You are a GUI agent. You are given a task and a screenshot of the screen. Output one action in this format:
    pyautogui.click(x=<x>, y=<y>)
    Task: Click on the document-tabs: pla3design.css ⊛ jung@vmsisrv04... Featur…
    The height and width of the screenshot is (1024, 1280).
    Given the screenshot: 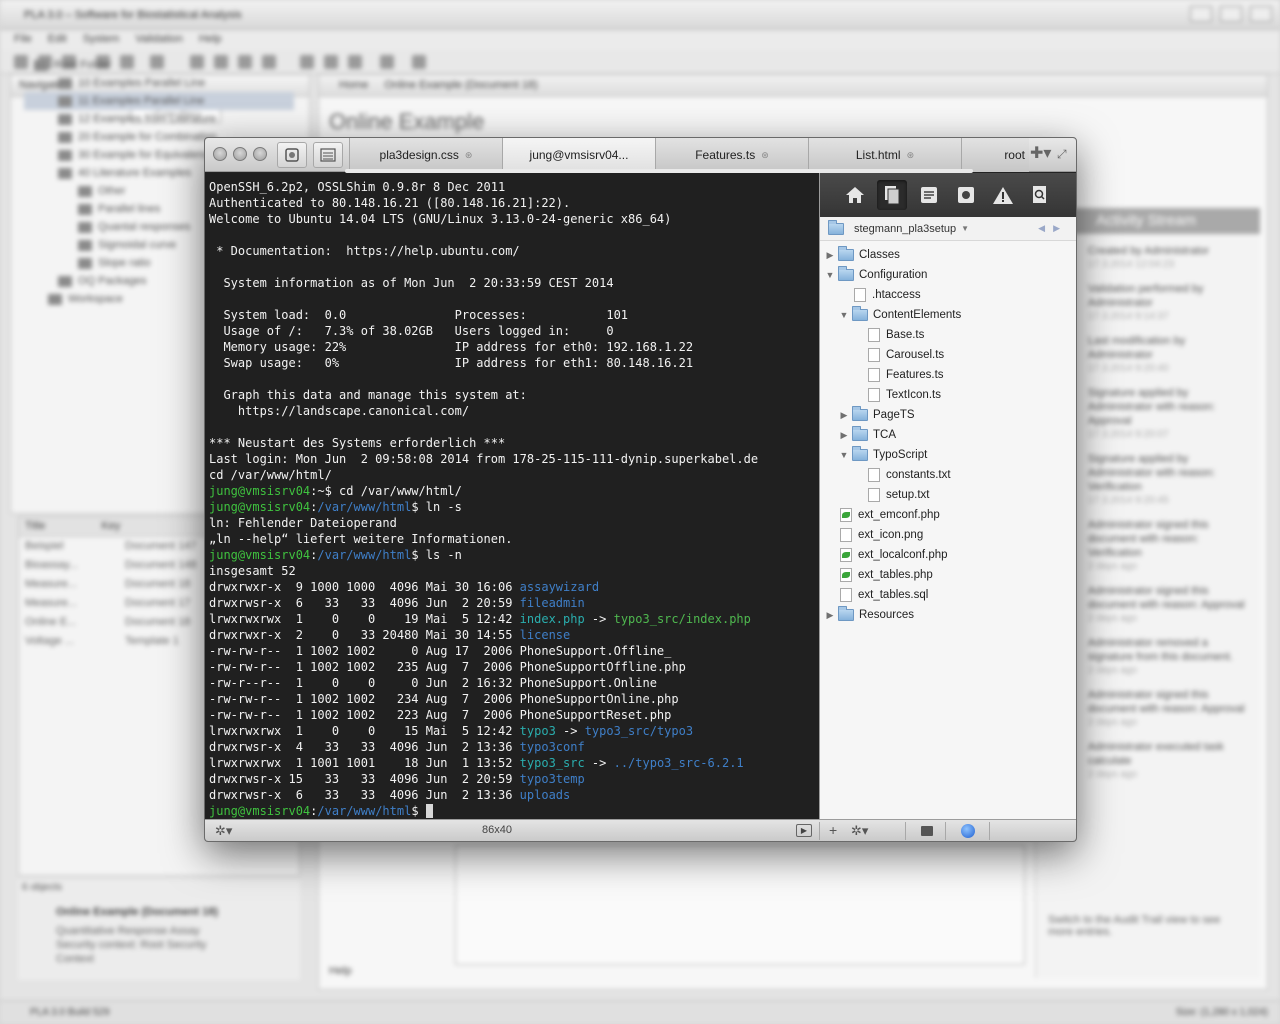 What is the action you would take?
    pyautogui.click(x=689, y=155)
    